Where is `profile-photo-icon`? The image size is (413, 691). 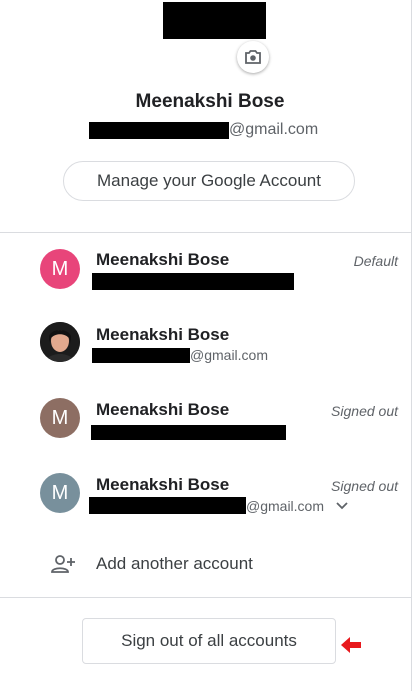
profile-photo-icon is located at coordinates (60, 342).